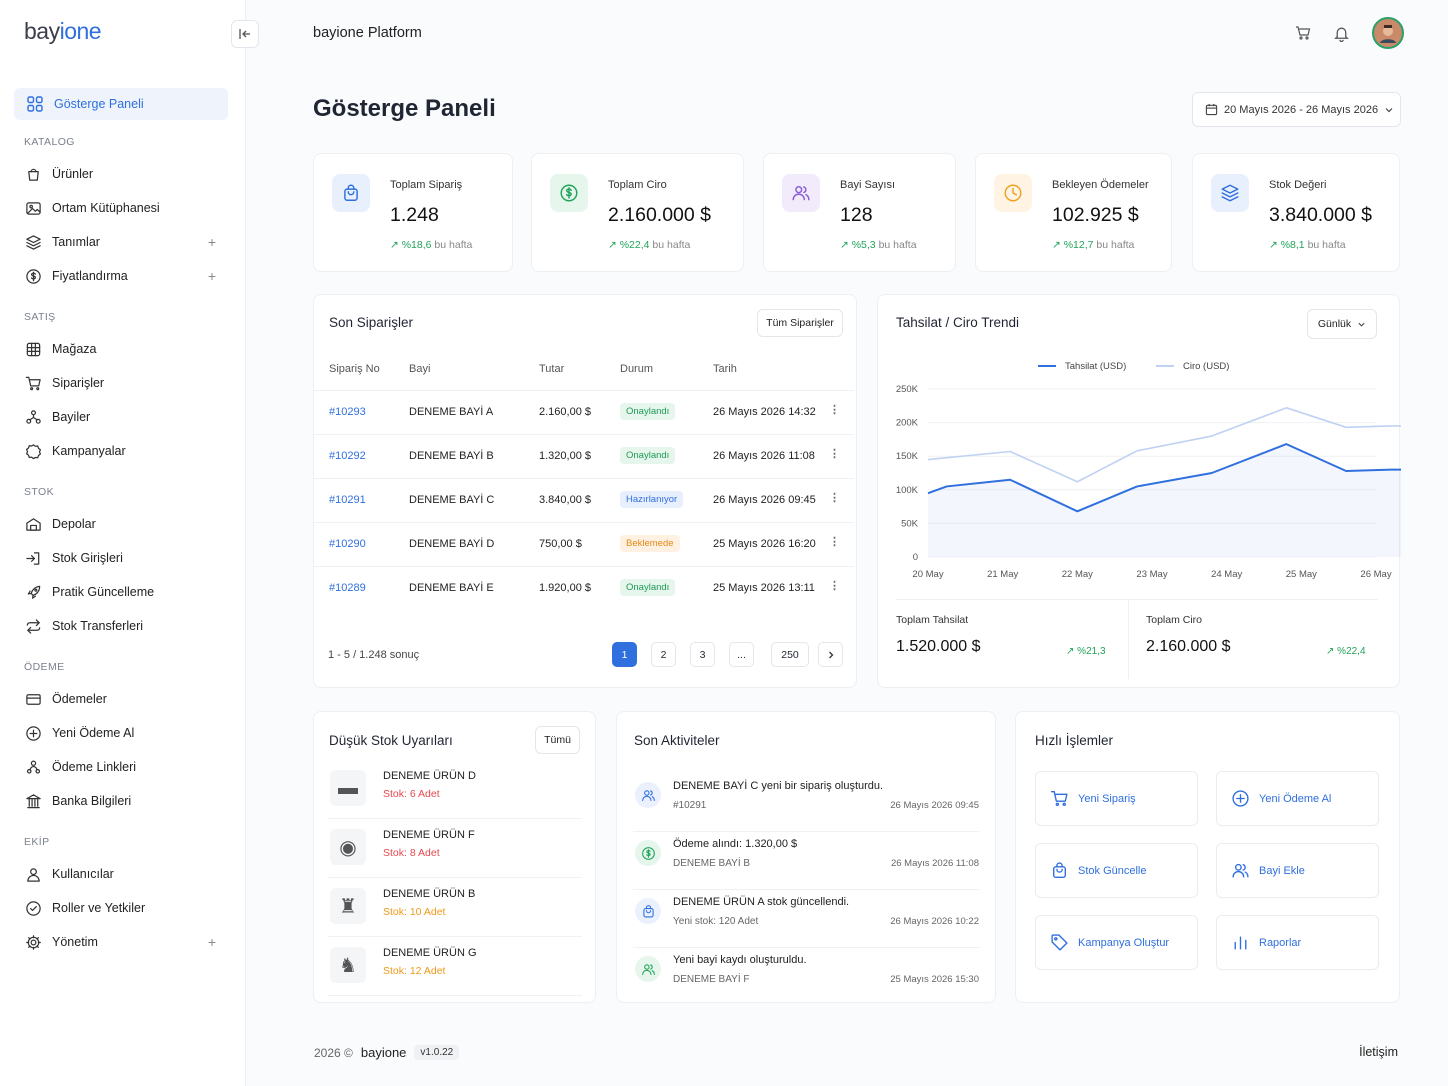  What do you see at coordinates (800, 323) in the screenshot?
I see `all-orders-button: Tüm Siparişler` at bounding box center [800, 323].